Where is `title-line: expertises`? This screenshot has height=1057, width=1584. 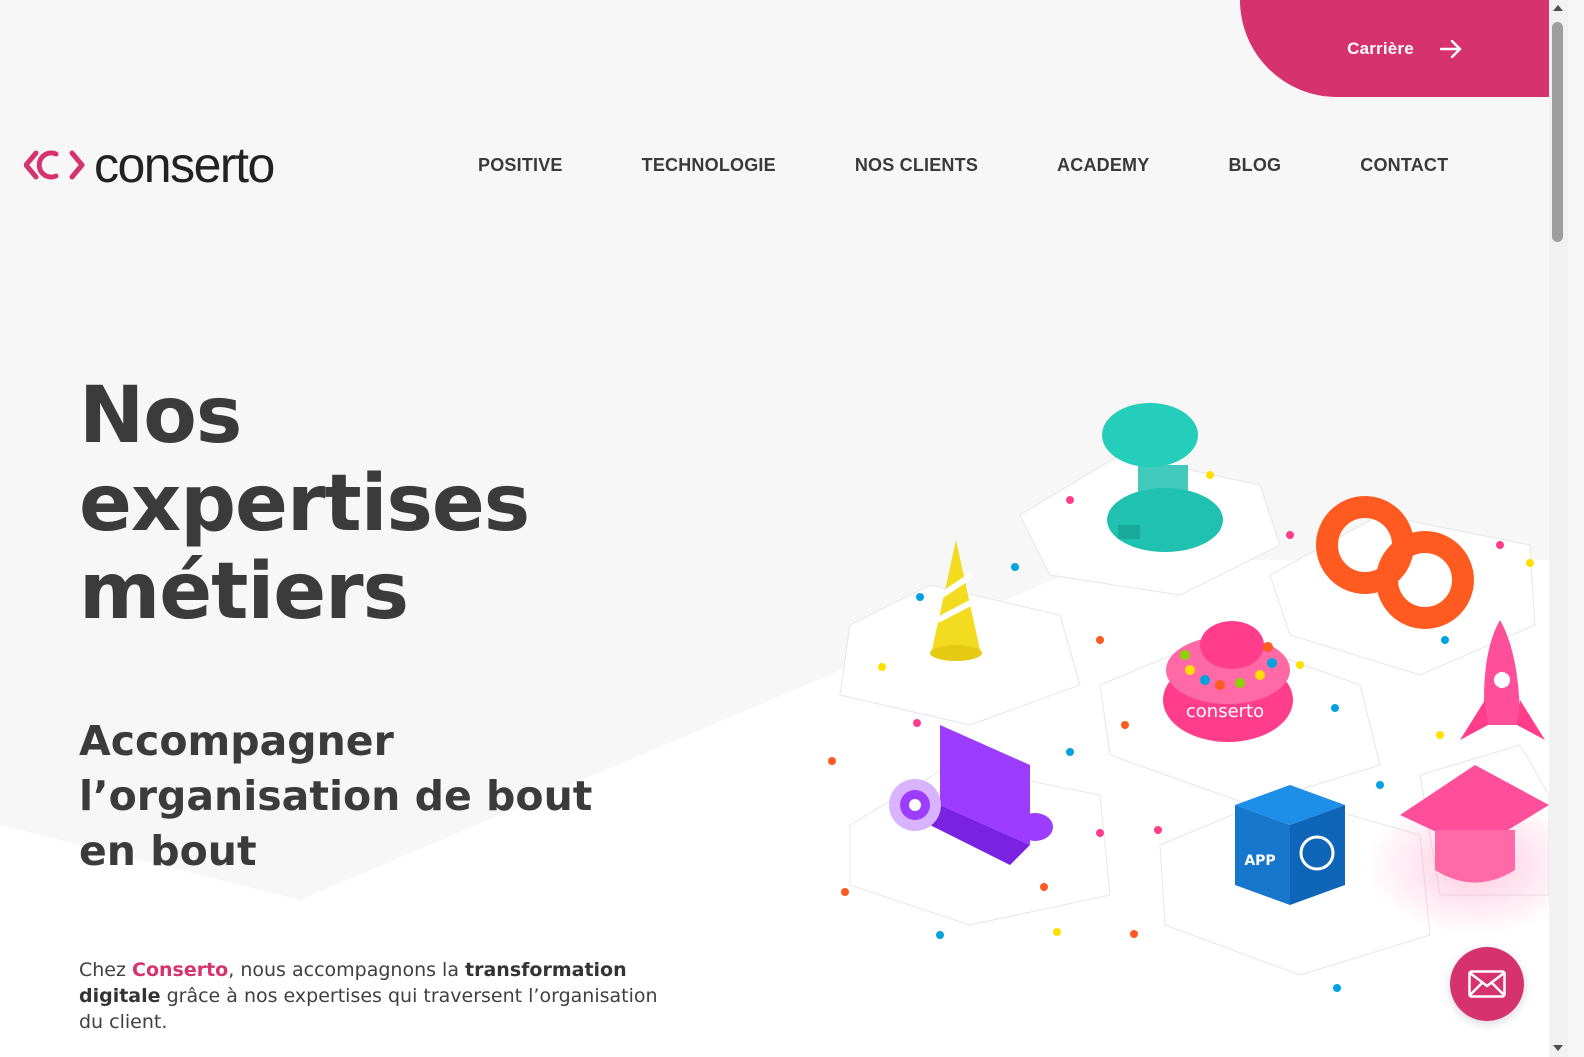
title-line: expertises is located at coordinates (304, 504).